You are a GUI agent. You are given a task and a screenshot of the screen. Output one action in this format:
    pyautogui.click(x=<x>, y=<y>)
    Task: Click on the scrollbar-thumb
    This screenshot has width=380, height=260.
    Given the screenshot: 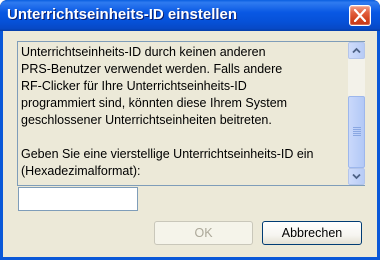 What is the action you would take?
    pyautogui.click(x=356, y=132)
    